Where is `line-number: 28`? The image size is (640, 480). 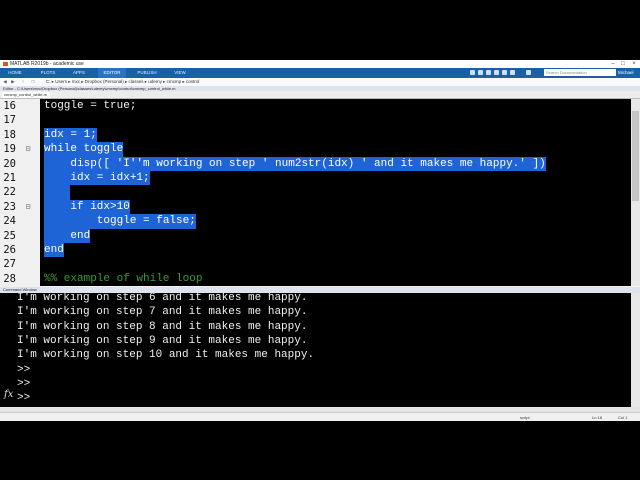
line-number: 28 is located at coordinates (9, 278).